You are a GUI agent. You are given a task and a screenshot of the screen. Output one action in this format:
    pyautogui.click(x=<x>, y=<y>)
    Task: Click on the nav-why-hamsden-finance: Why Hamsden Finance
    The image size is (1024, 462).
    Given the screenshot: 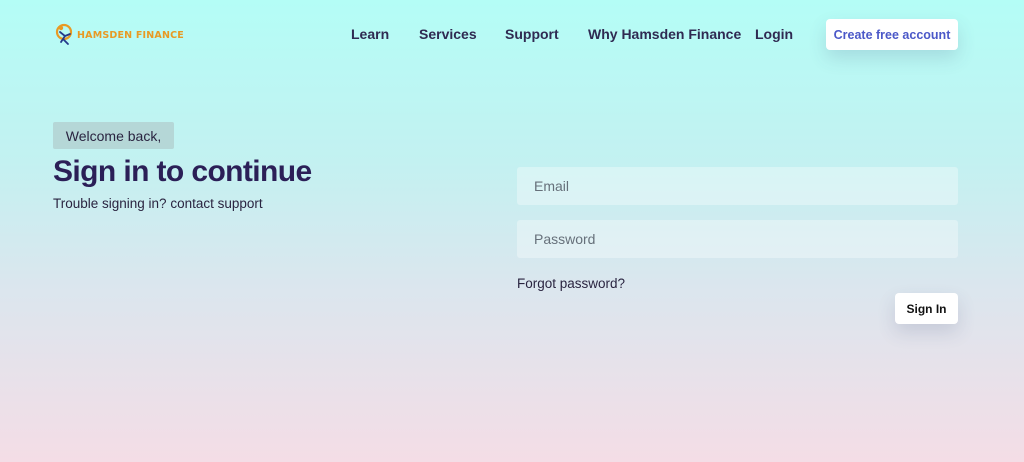 What is the action you would take?
    pyautogui.click(x=664, y=36)
    